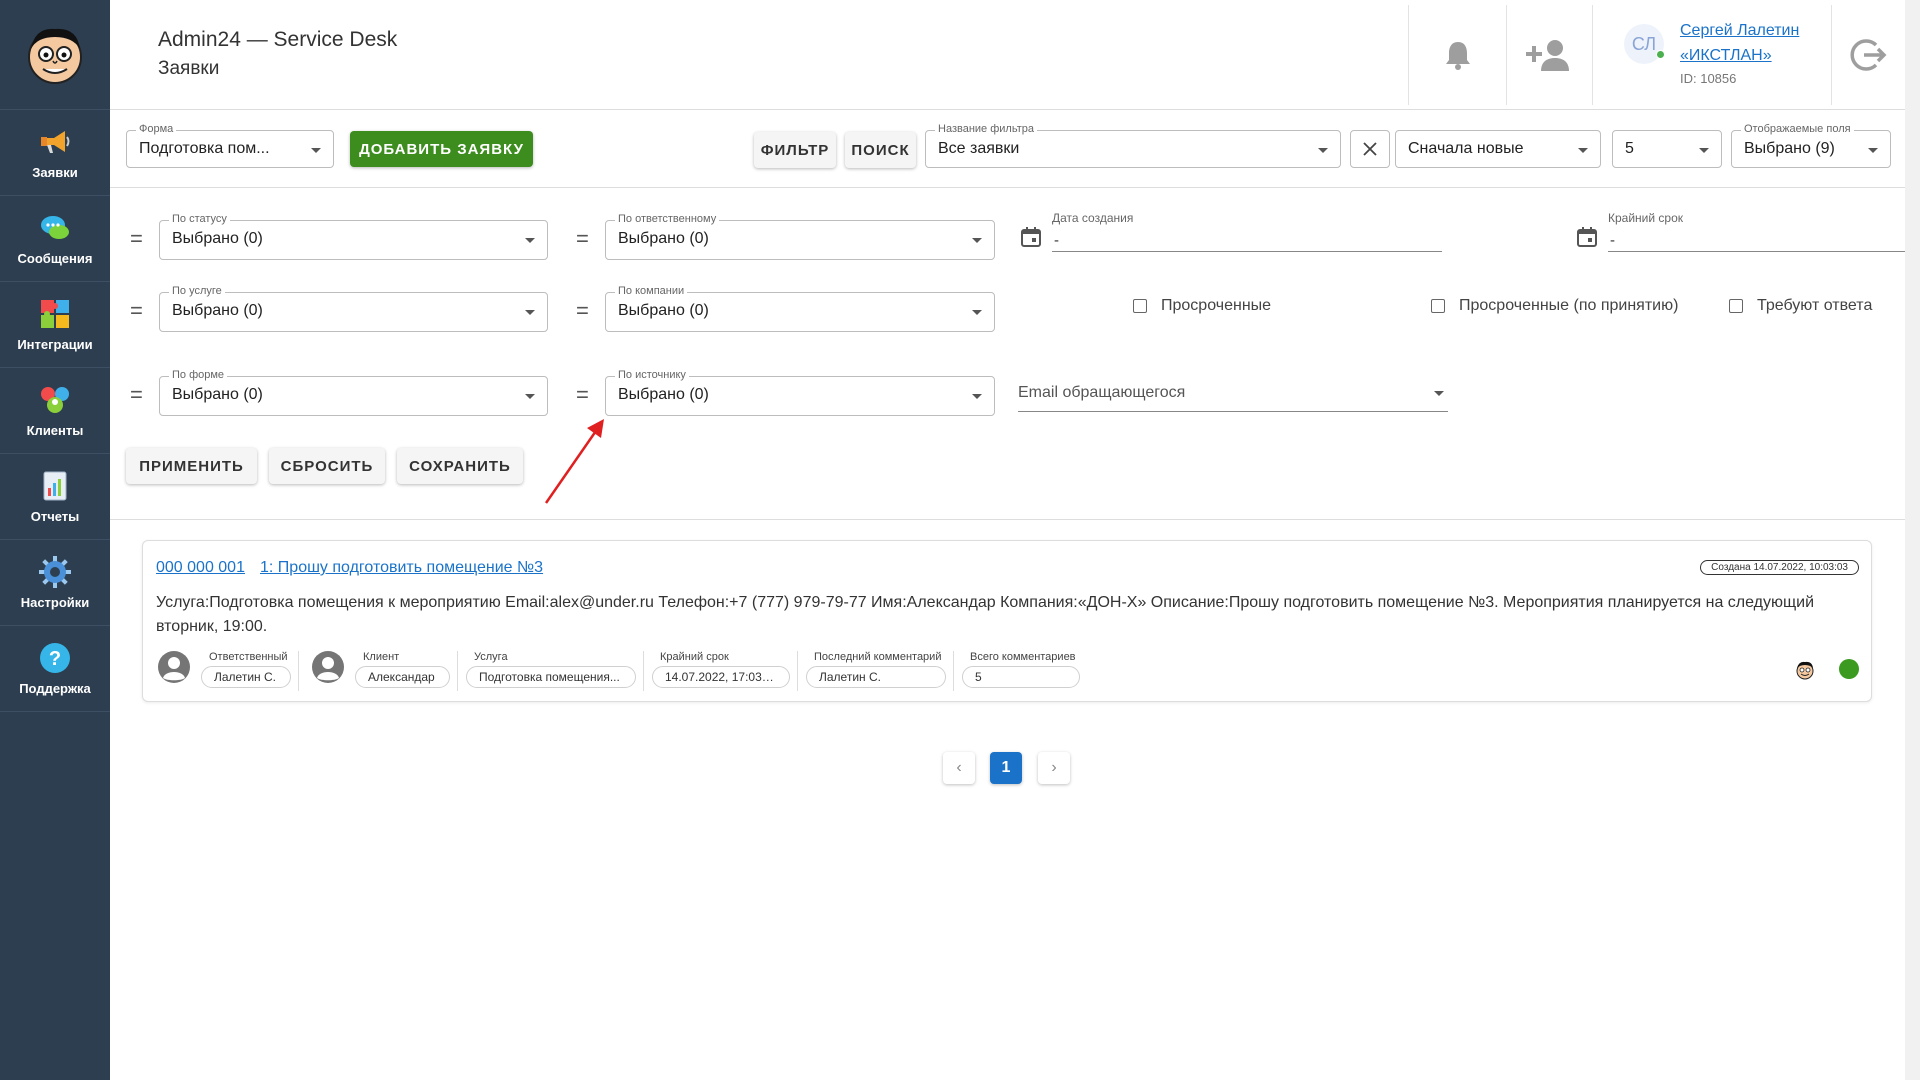 This screenshot has height=1080, width=1920. I want to click on logout-icon, so click(1868, 55).